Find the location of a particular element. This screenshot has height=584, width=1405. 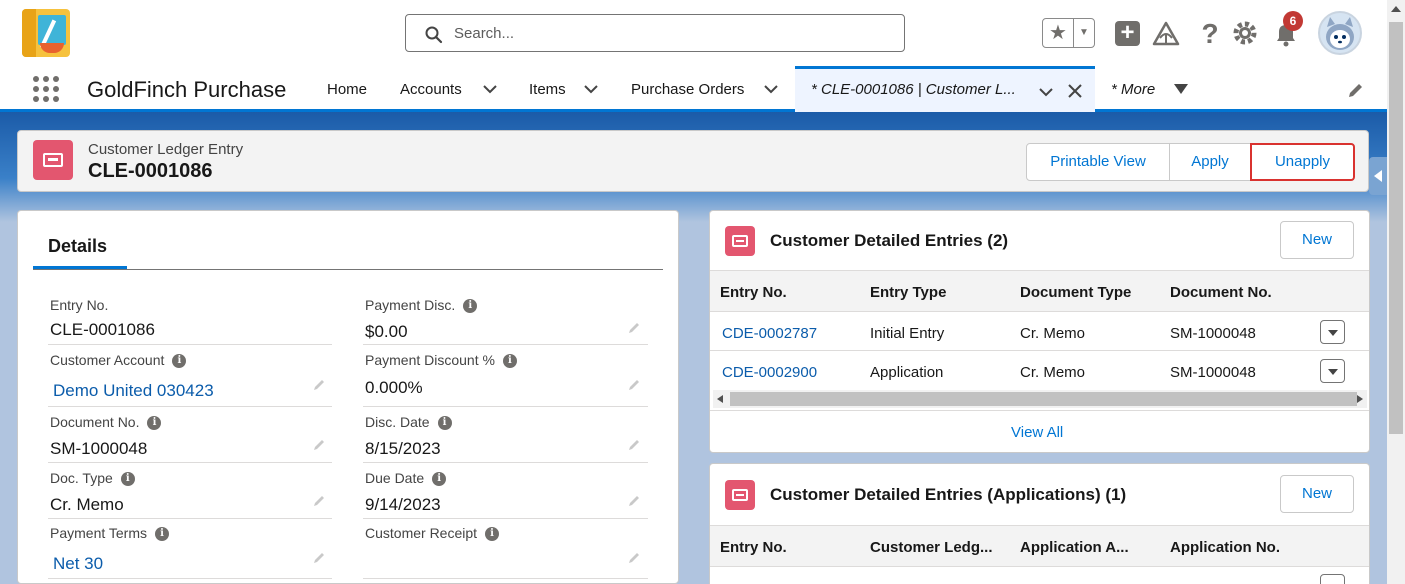

table-cell: SM-1000048 is located at coordinates (1213, 333).